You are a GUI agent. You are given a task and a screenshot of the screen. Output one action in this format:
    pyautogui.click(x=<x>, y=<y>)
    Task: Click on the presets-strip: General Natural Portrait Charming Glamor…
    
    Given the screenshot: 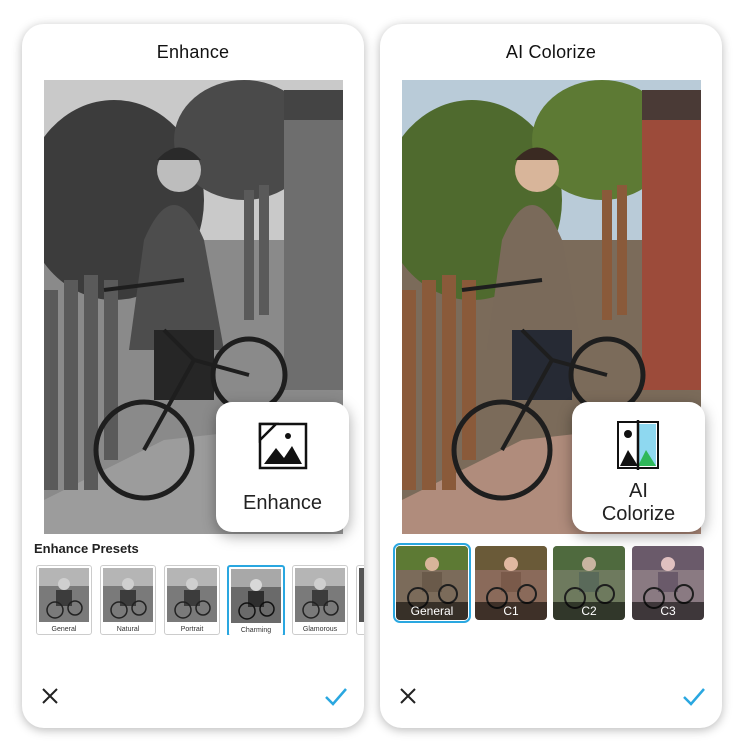 What is the action you would take?
    pyautogui.click(x=200, y=600)
    